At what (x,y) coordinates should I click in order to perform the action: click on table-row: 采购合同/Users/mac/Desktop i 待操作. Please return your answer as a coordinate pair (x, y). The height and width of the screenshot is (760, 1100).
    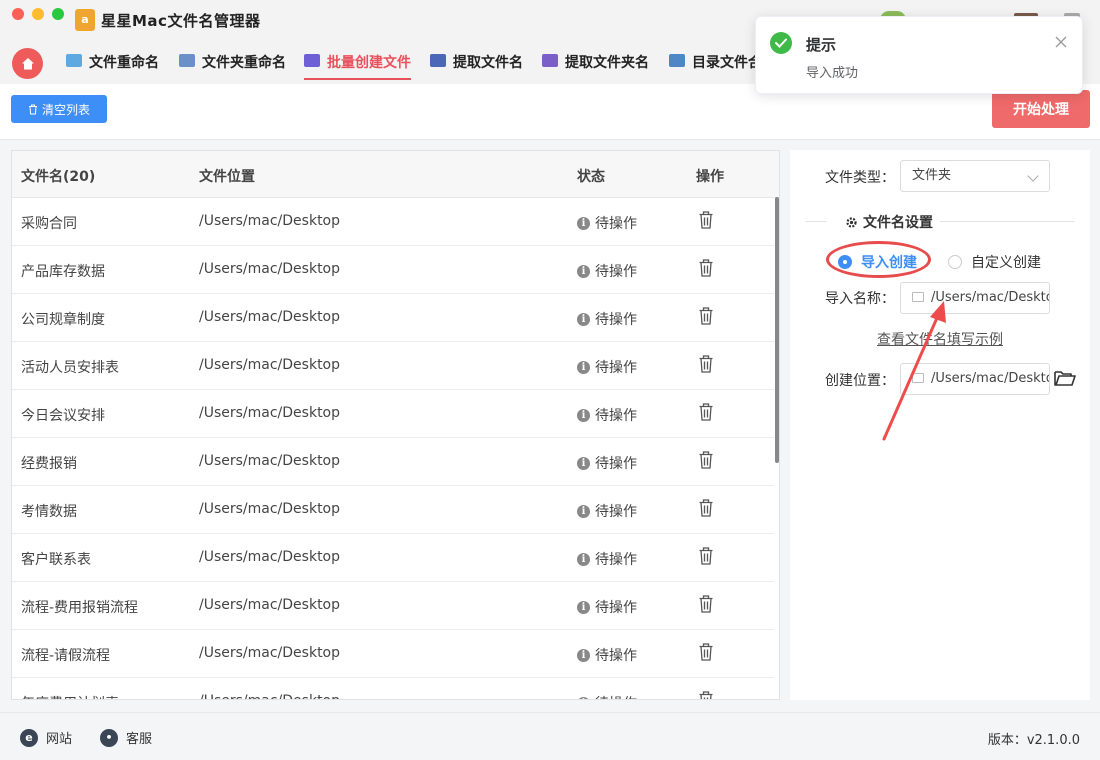
    Looking at the image, I should click on (393, 222).